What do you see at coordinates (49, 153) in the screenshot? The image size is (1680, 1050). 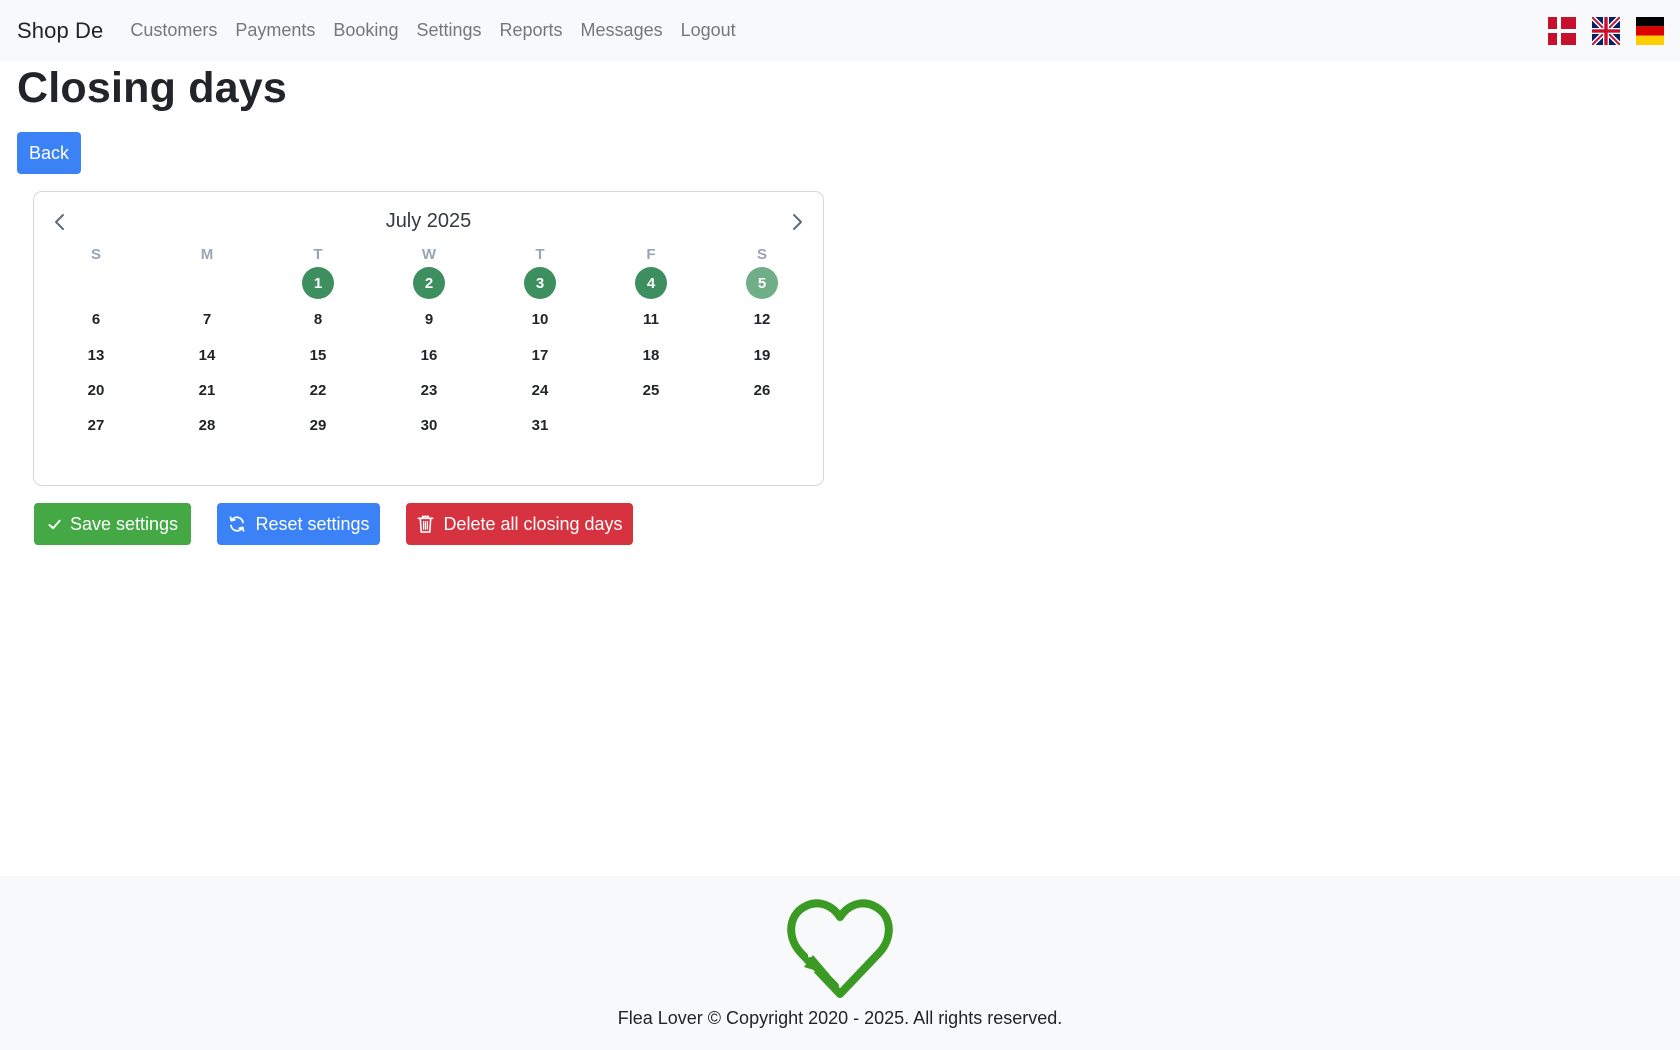 I see `back-button: Back` at bounding box center [49, 153].